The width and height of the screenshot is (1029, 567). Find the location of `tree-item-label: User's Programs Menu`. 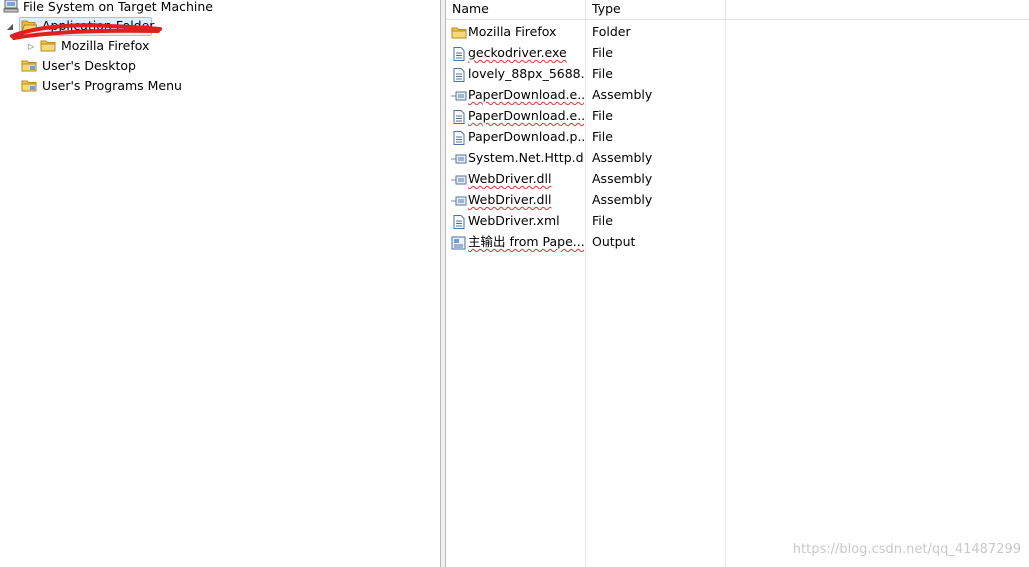

tree-item-label: User's Programs Menu is located at coordinates (112, 85).